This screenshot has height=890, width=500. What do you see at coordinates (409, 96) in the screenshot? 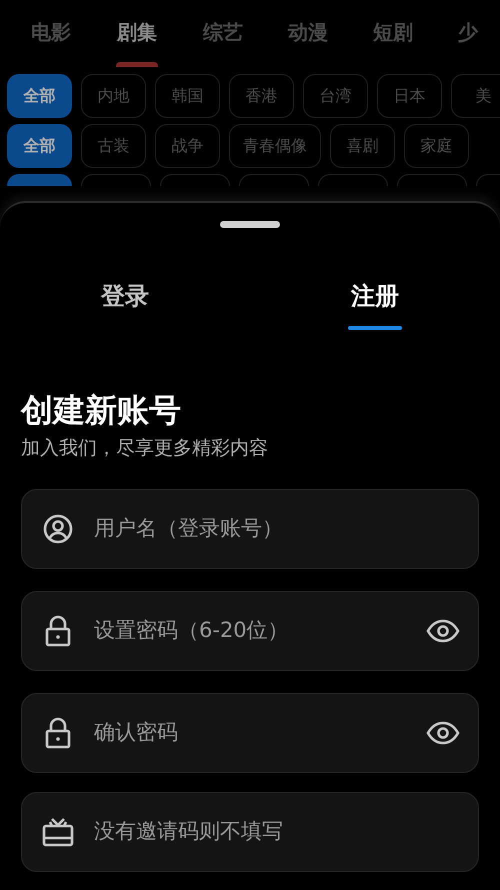
I see `filter-chip: 日本` at bounding box center [409, 96].